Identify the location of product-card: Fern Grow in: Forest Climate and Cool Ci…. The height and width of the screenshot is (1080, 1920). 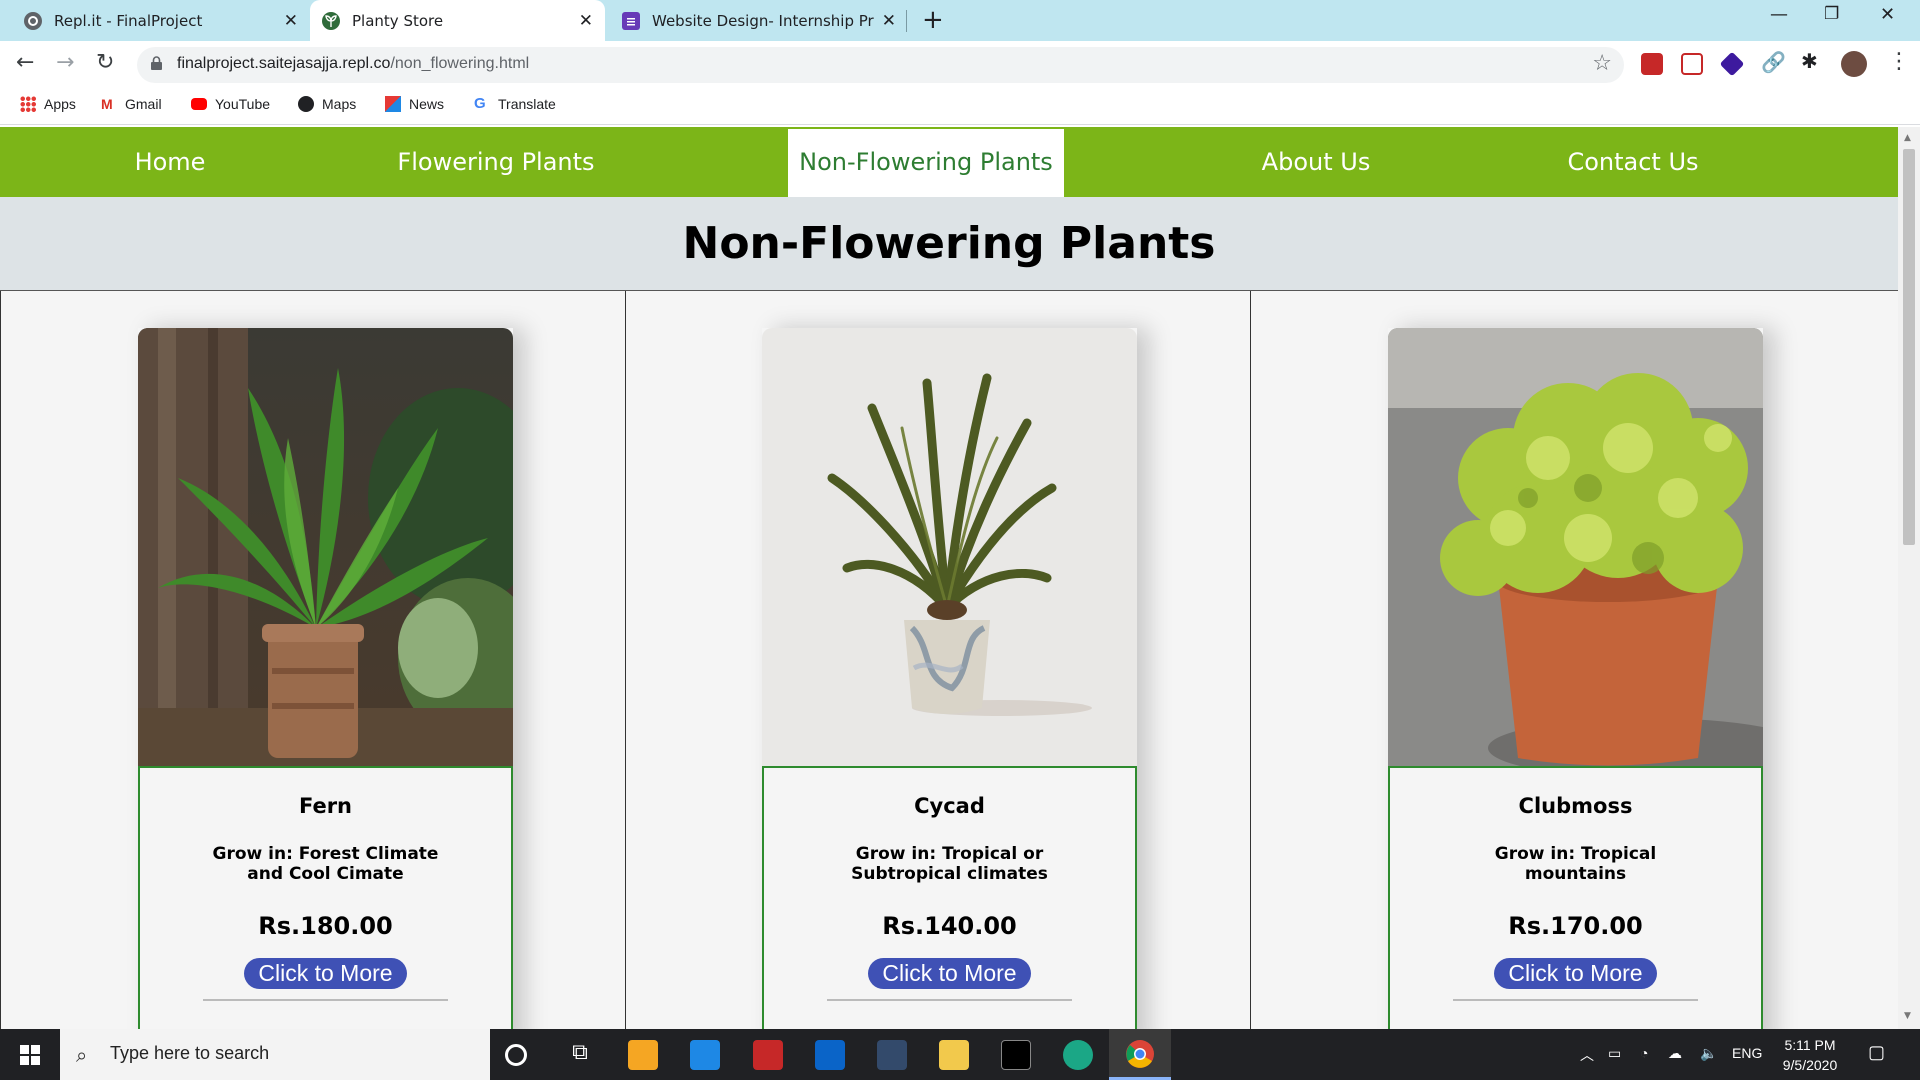
(325, 678).